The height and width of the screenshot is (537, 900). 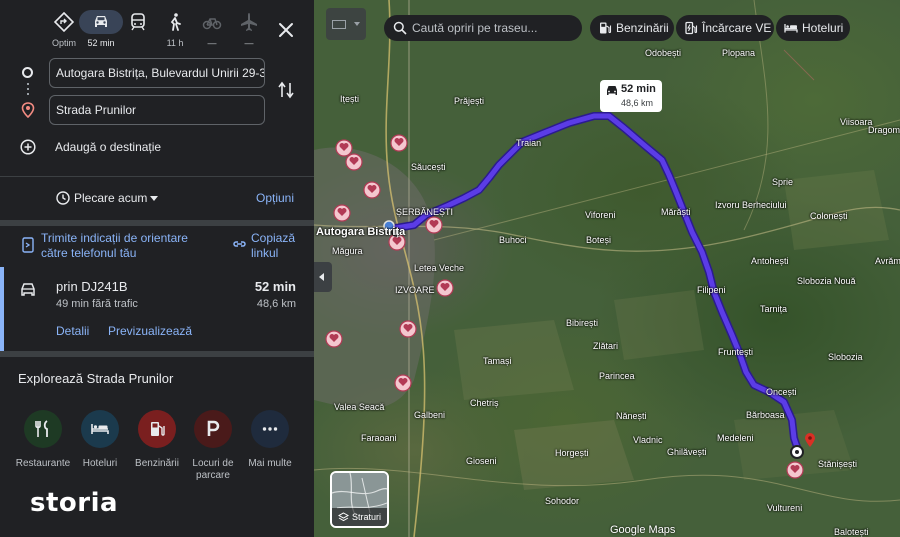 What do you see at coordinates (513, 240) in the screenshot?
I see `place-label: Buhoci` at bounding box center [513, 240].